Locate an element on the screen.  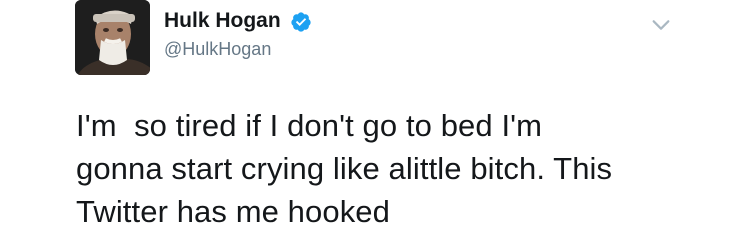
chevron-down-icon is located at coordinates (661, 25).